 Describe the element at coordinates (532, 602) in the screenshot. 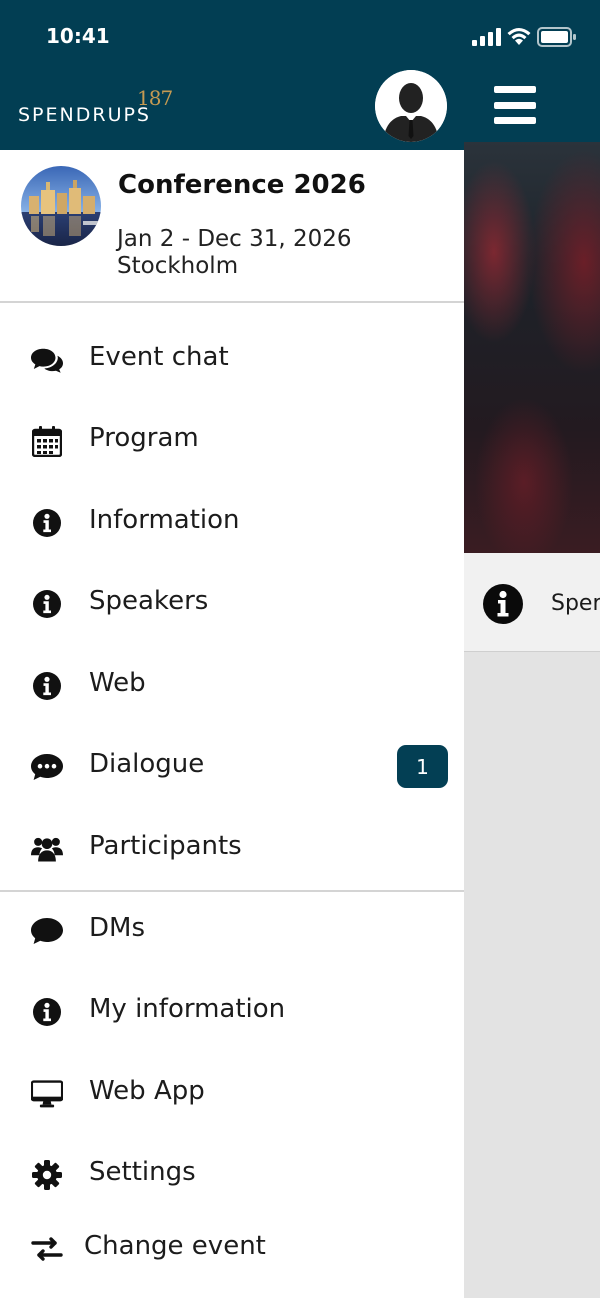

I see `background-list-item: Sper` at that location.